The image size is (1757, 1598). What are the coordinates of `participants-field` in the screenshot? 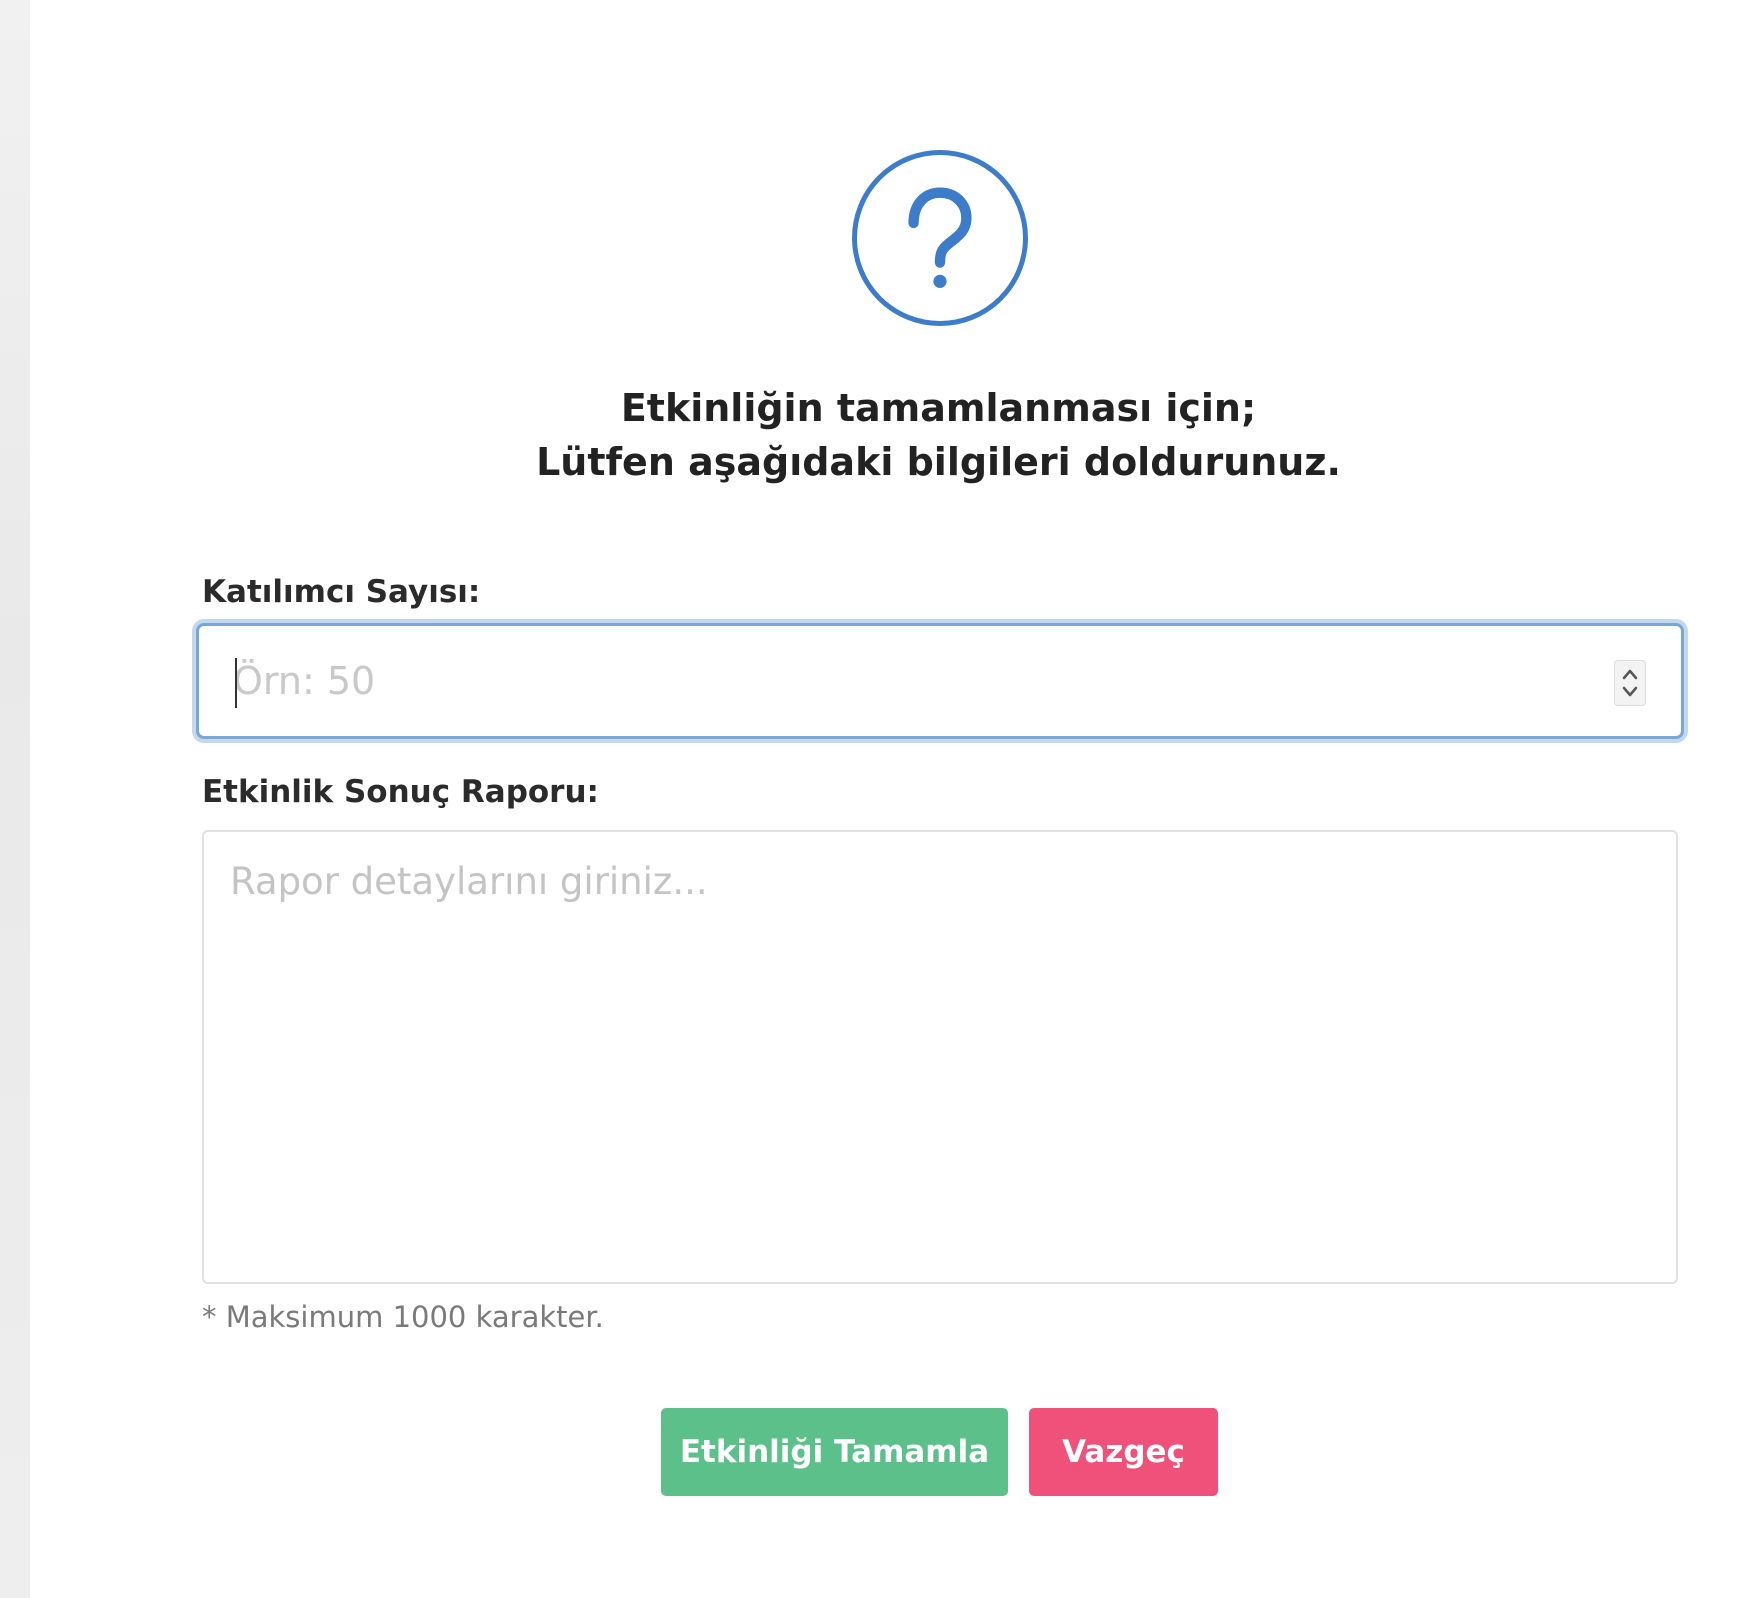 It's located at (940, 681).